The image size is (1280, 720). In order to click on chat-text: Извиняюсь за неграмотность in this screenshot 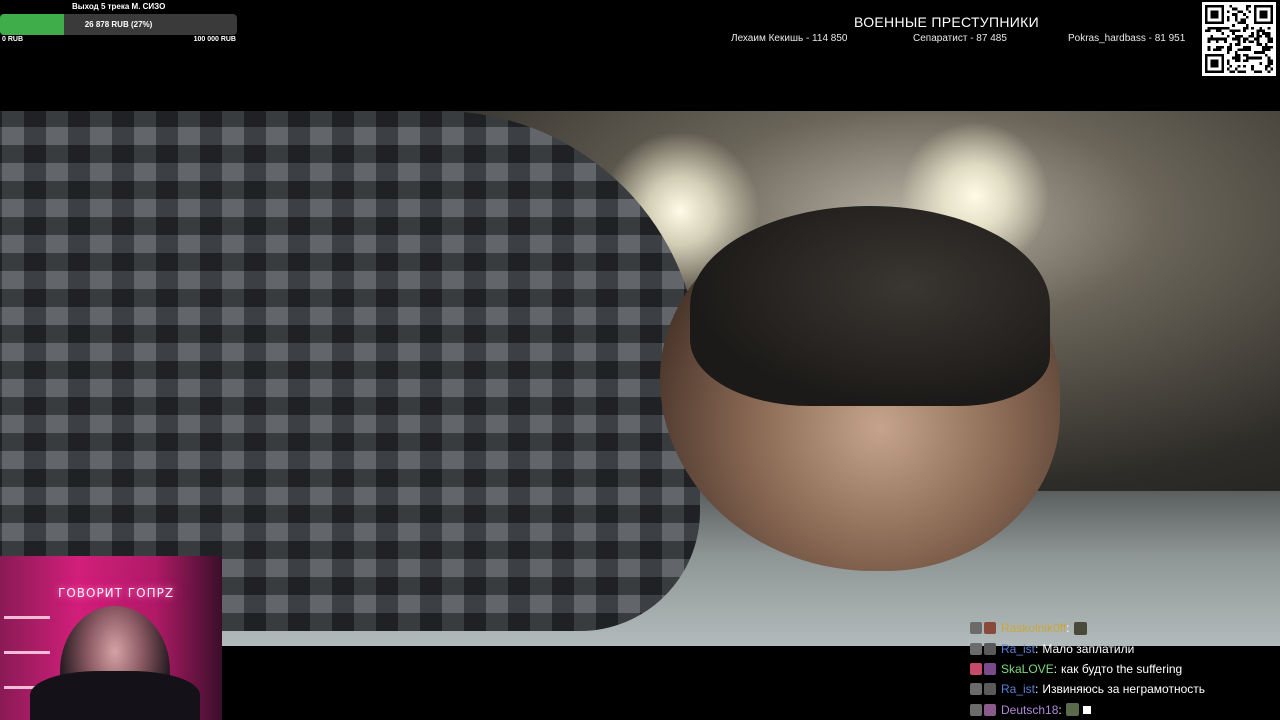, I will do `click(1124, 689)`.